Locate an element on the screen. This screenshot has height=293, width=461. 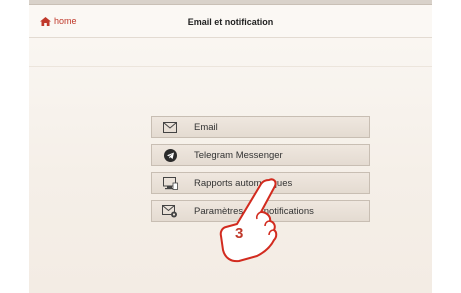
page-title: Email et notification is located at coordinates (230, 22).